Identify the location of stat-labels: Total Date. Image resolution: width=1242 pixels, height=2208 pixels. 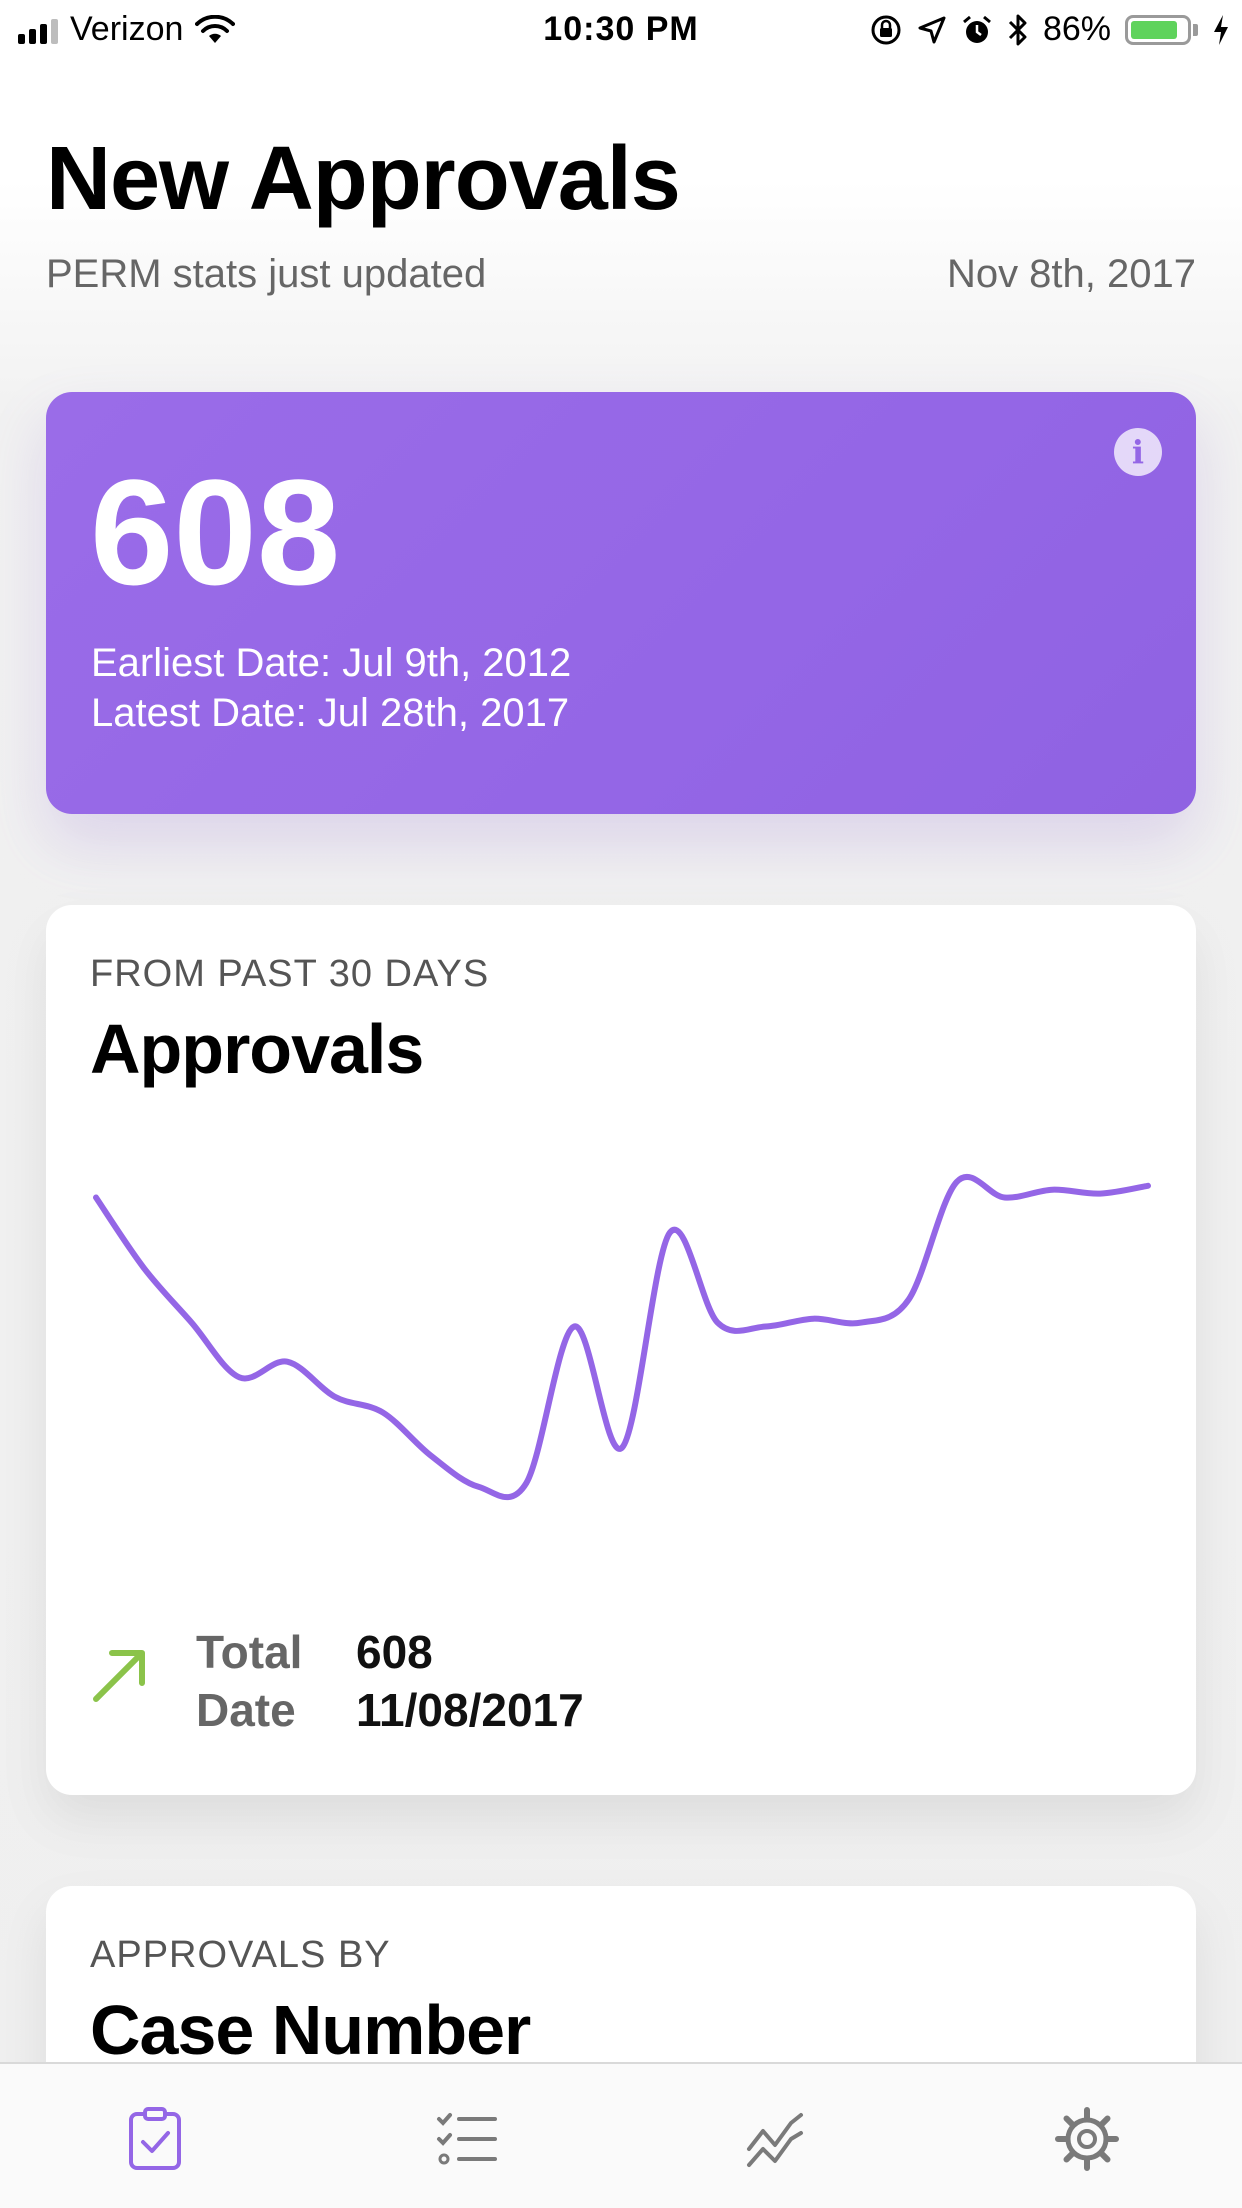
(249, 1681).